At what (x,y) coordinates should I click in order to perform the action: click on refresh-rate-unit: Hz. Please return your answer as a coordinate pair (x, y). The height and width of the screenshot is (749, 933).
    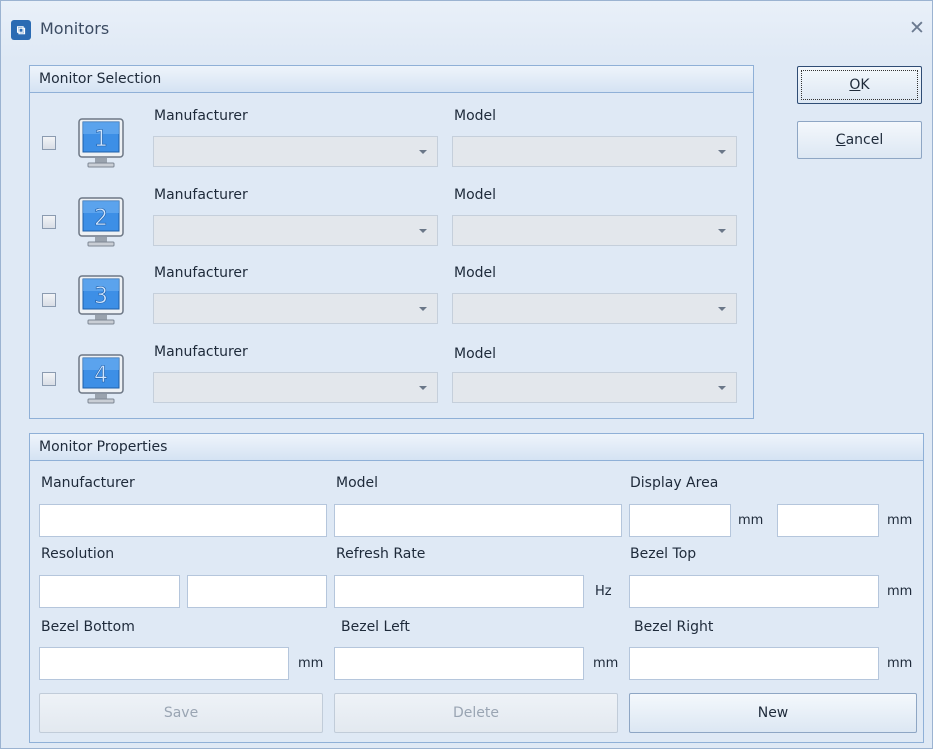
    Looking at the image, I should click on (603, 591).